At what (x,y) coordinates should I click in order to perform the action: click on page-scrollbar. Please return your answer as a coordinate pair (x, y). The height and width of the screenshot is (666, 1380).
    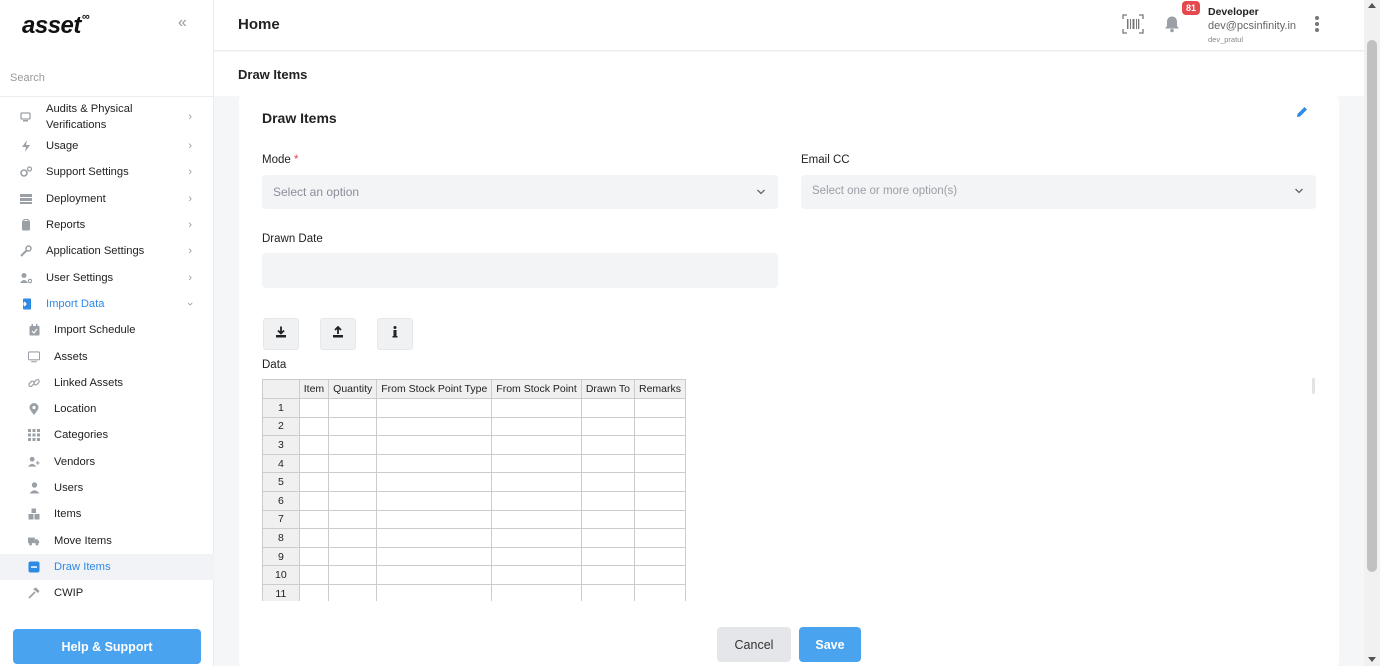
    Looking at the image, I should click on (1372, 333).